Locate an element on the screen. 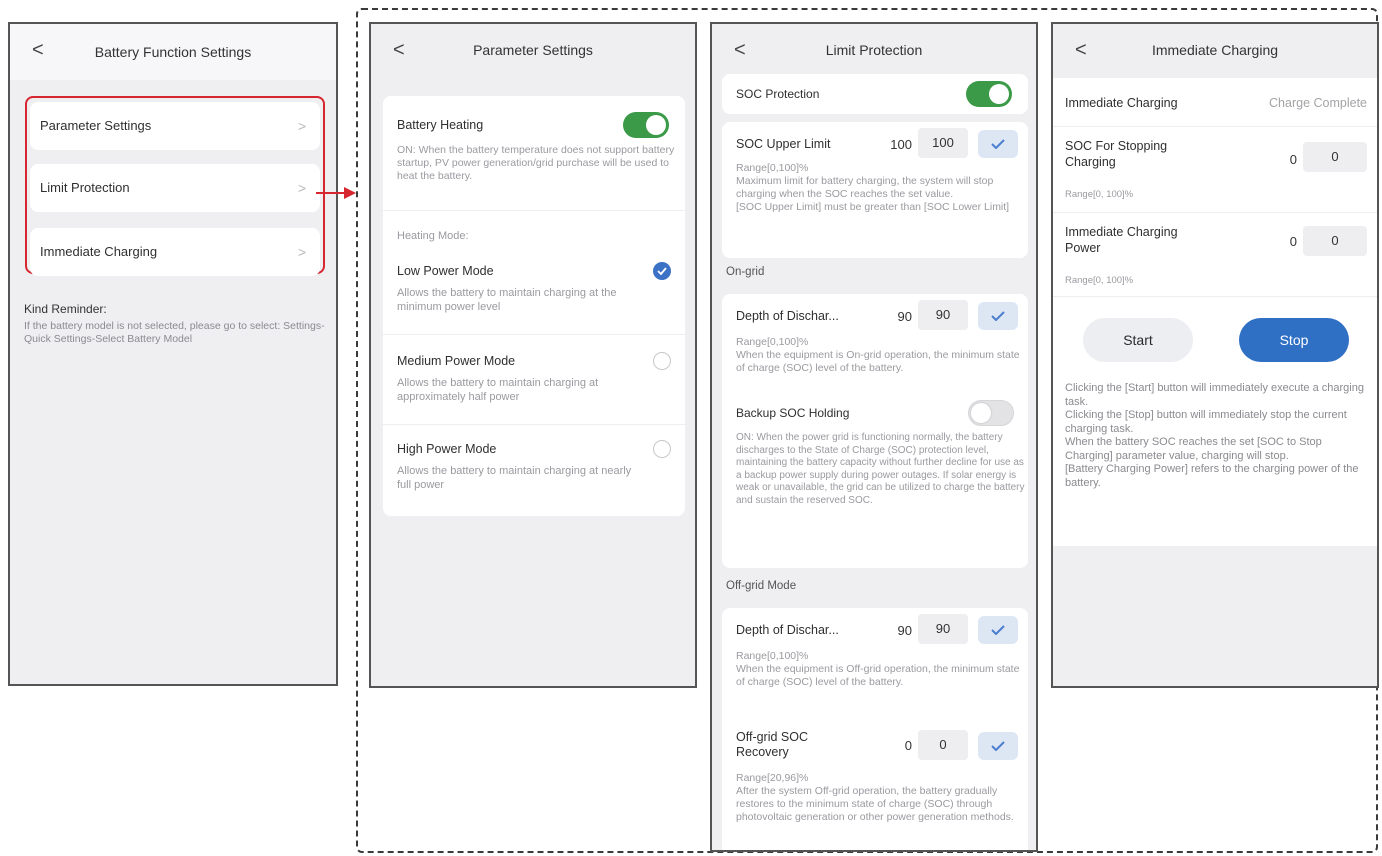 The width and height of the screenshot is (1382, 856). start-button: Start is located at coordinates (1138, 340).